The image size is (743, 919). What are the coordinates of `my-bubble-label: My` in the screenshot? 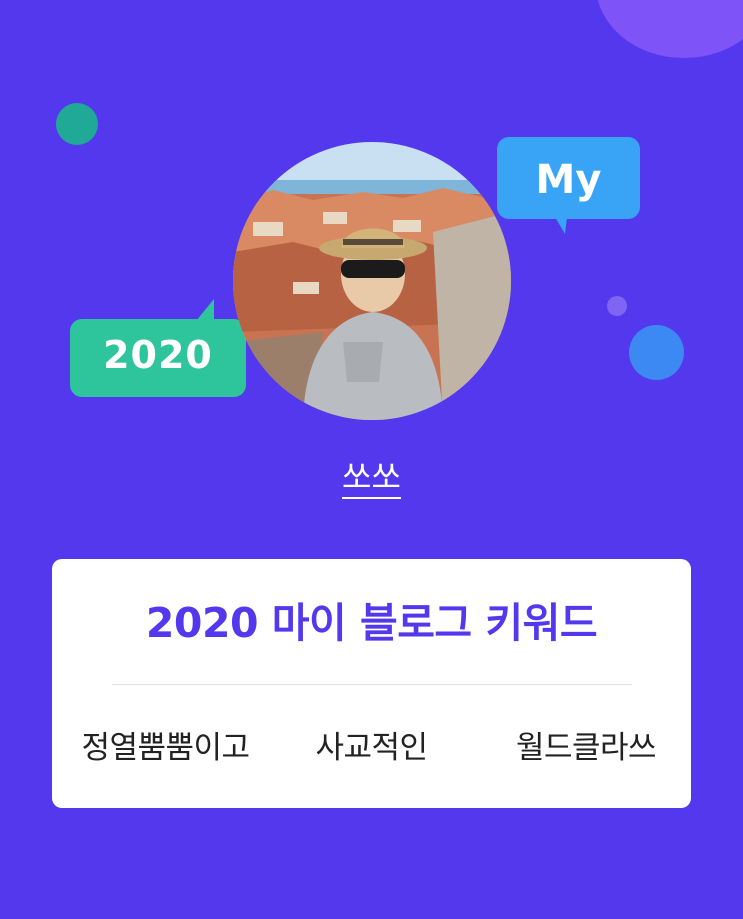 It's located at (568, 180).